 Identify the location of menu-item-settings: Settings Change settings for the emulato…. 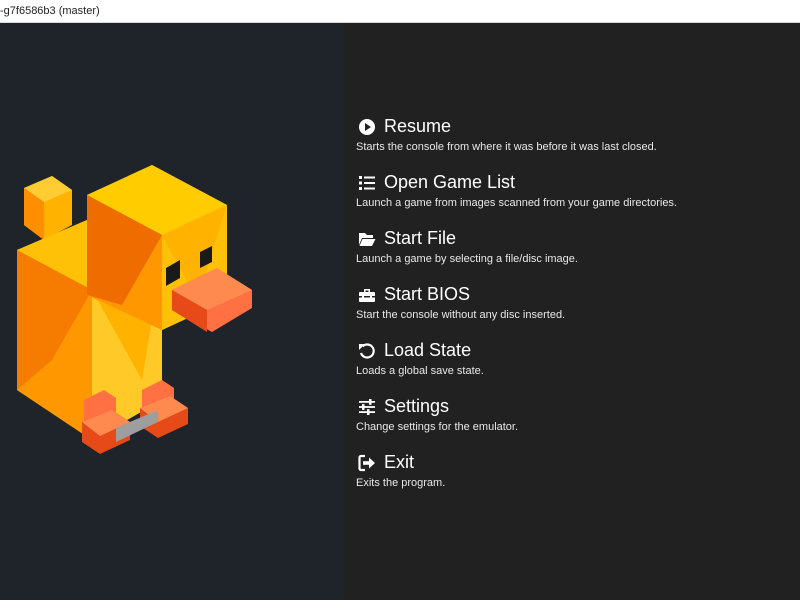
(576, 422).